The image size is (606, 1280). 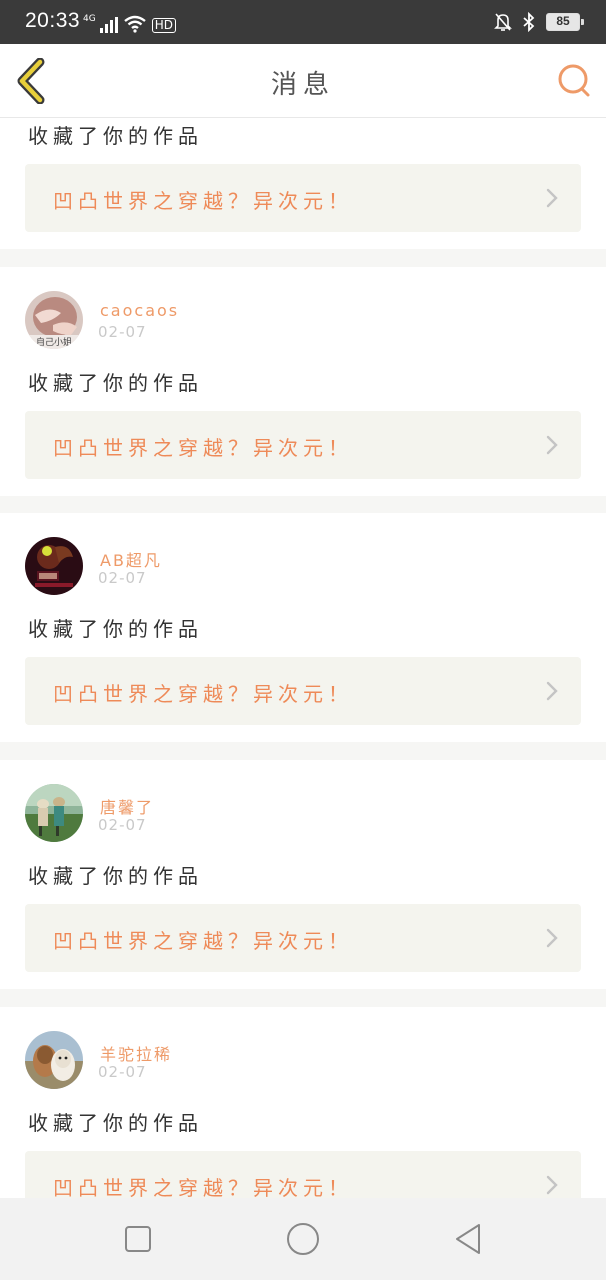 I want to click on status-right-icons: 85, so click(x=539, y=22).